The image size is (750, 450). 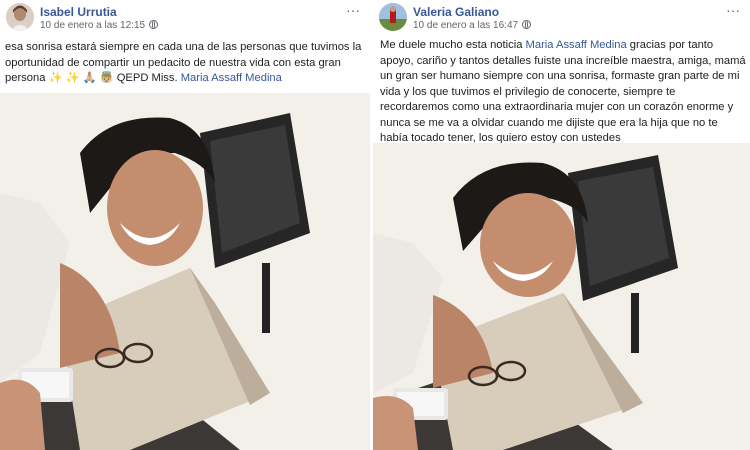 I want to click on post-timestamp: 10 de enero a las 16:47, so click(x=472, y=25).